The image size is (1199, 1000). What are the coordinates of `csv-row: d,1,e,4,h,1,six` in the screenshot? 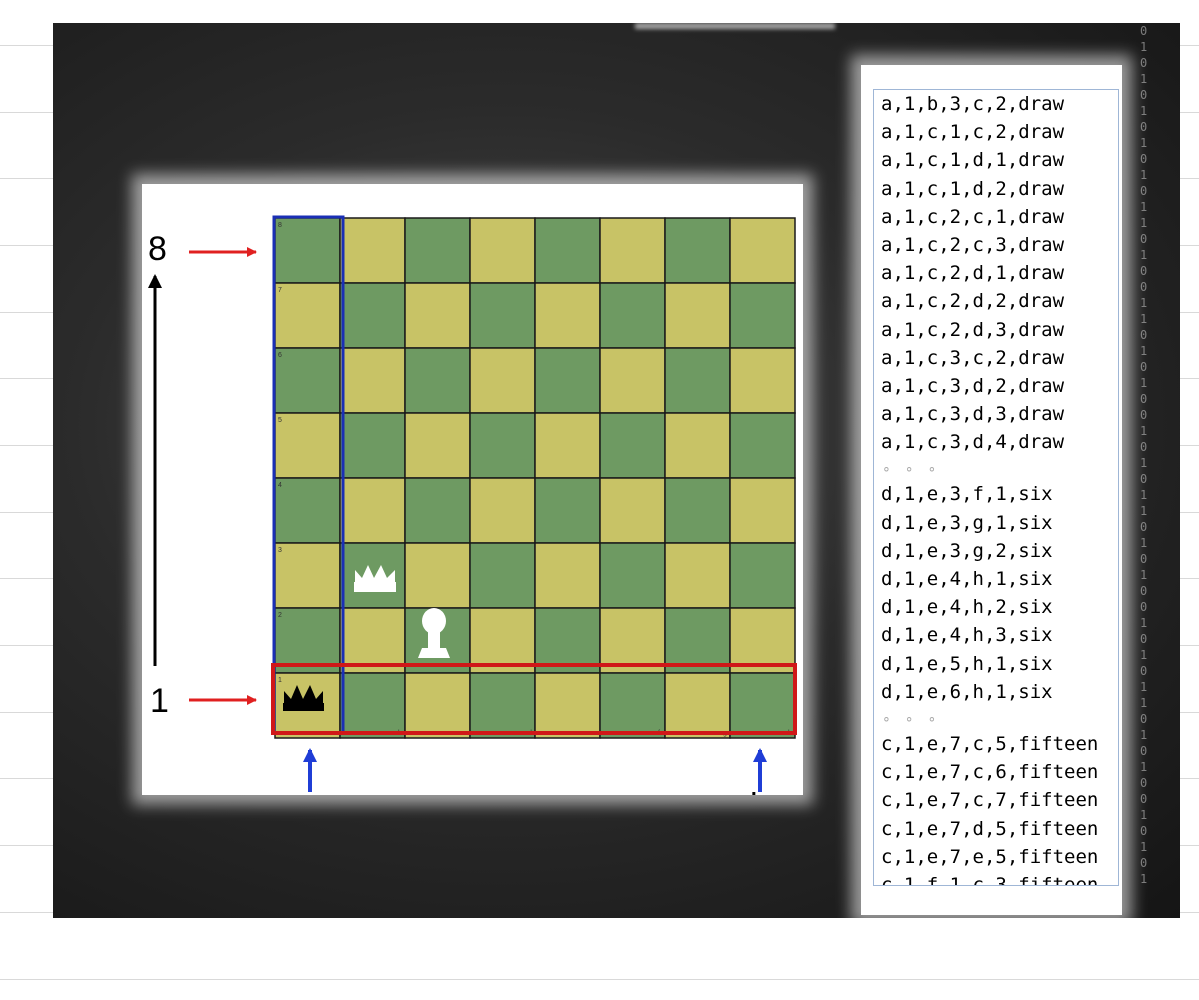 It's located at (967, 579).